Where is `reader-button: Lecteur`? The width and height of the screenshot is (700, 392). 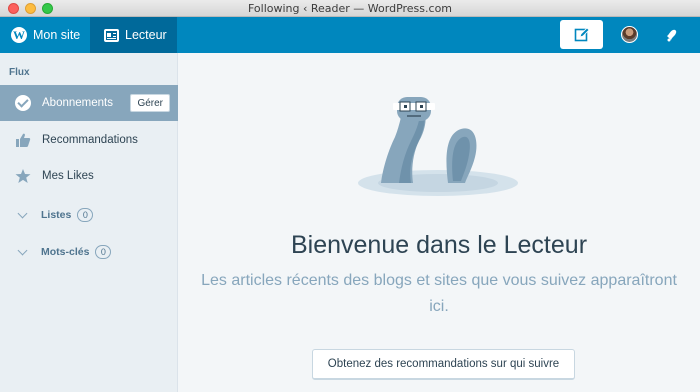 reader-button: Lecteur is located at coordinates (133, 35).